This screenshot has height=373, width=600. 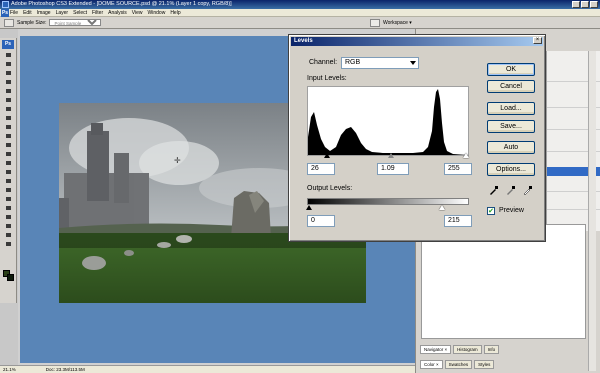 I want to click on slice-tool-icon, so click(x=8, y=100).